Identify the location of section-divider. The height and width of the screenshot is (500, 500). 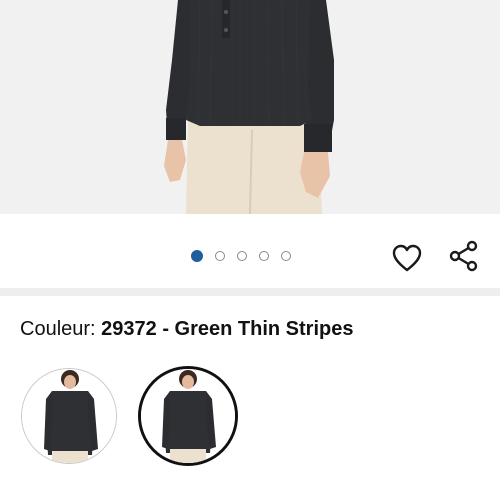
(250, 292).